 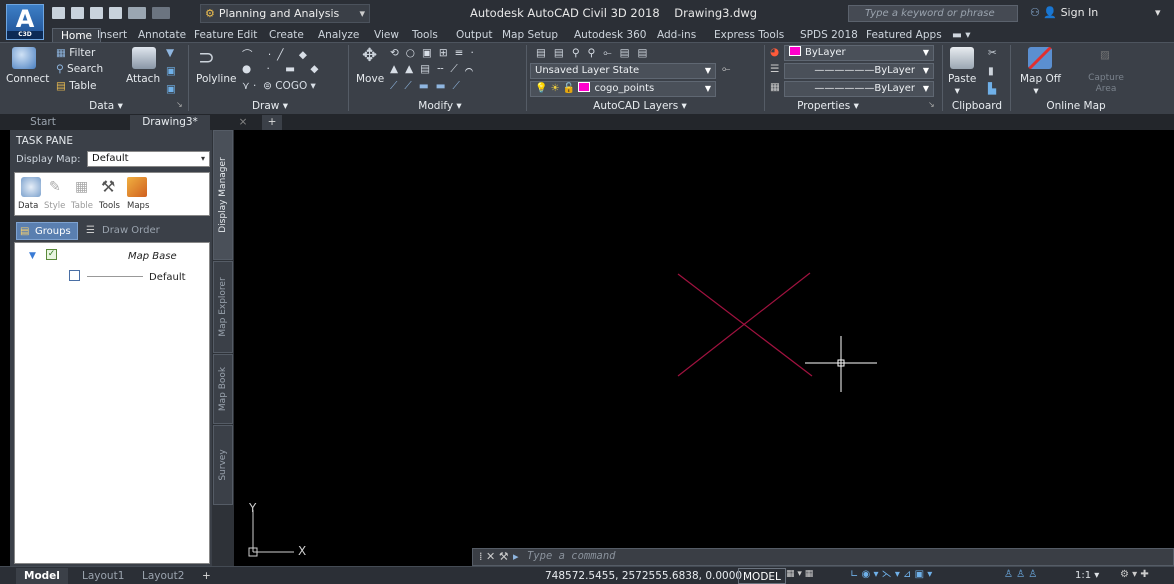 I want to click on tab-autodesk-360: Autodesk 360, so click(x=610, y=35).